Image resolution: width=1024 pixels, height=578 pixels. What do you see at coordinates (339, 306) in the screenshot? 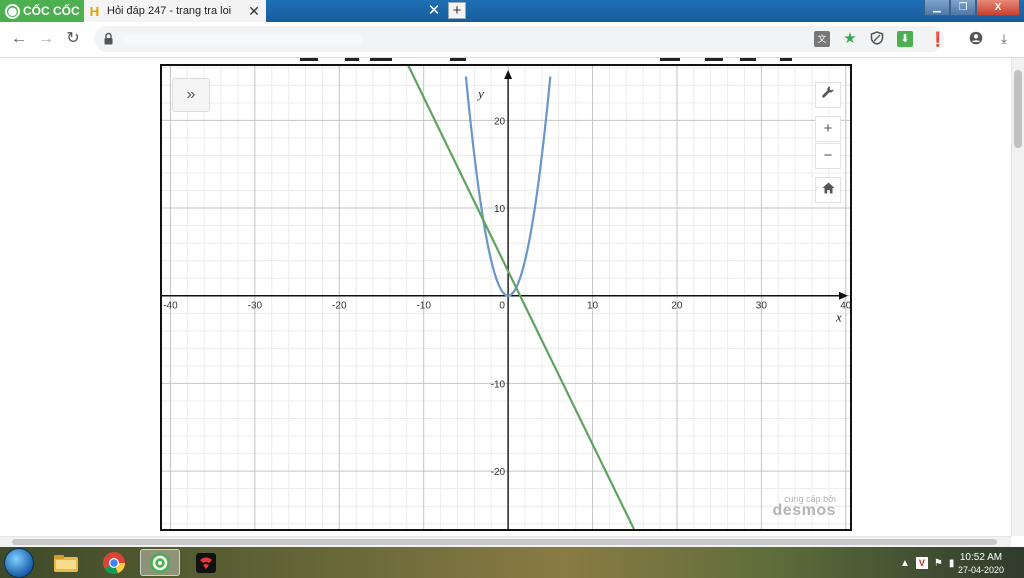
I see `x-tick-label: -20` at bounding box center [339, 306].